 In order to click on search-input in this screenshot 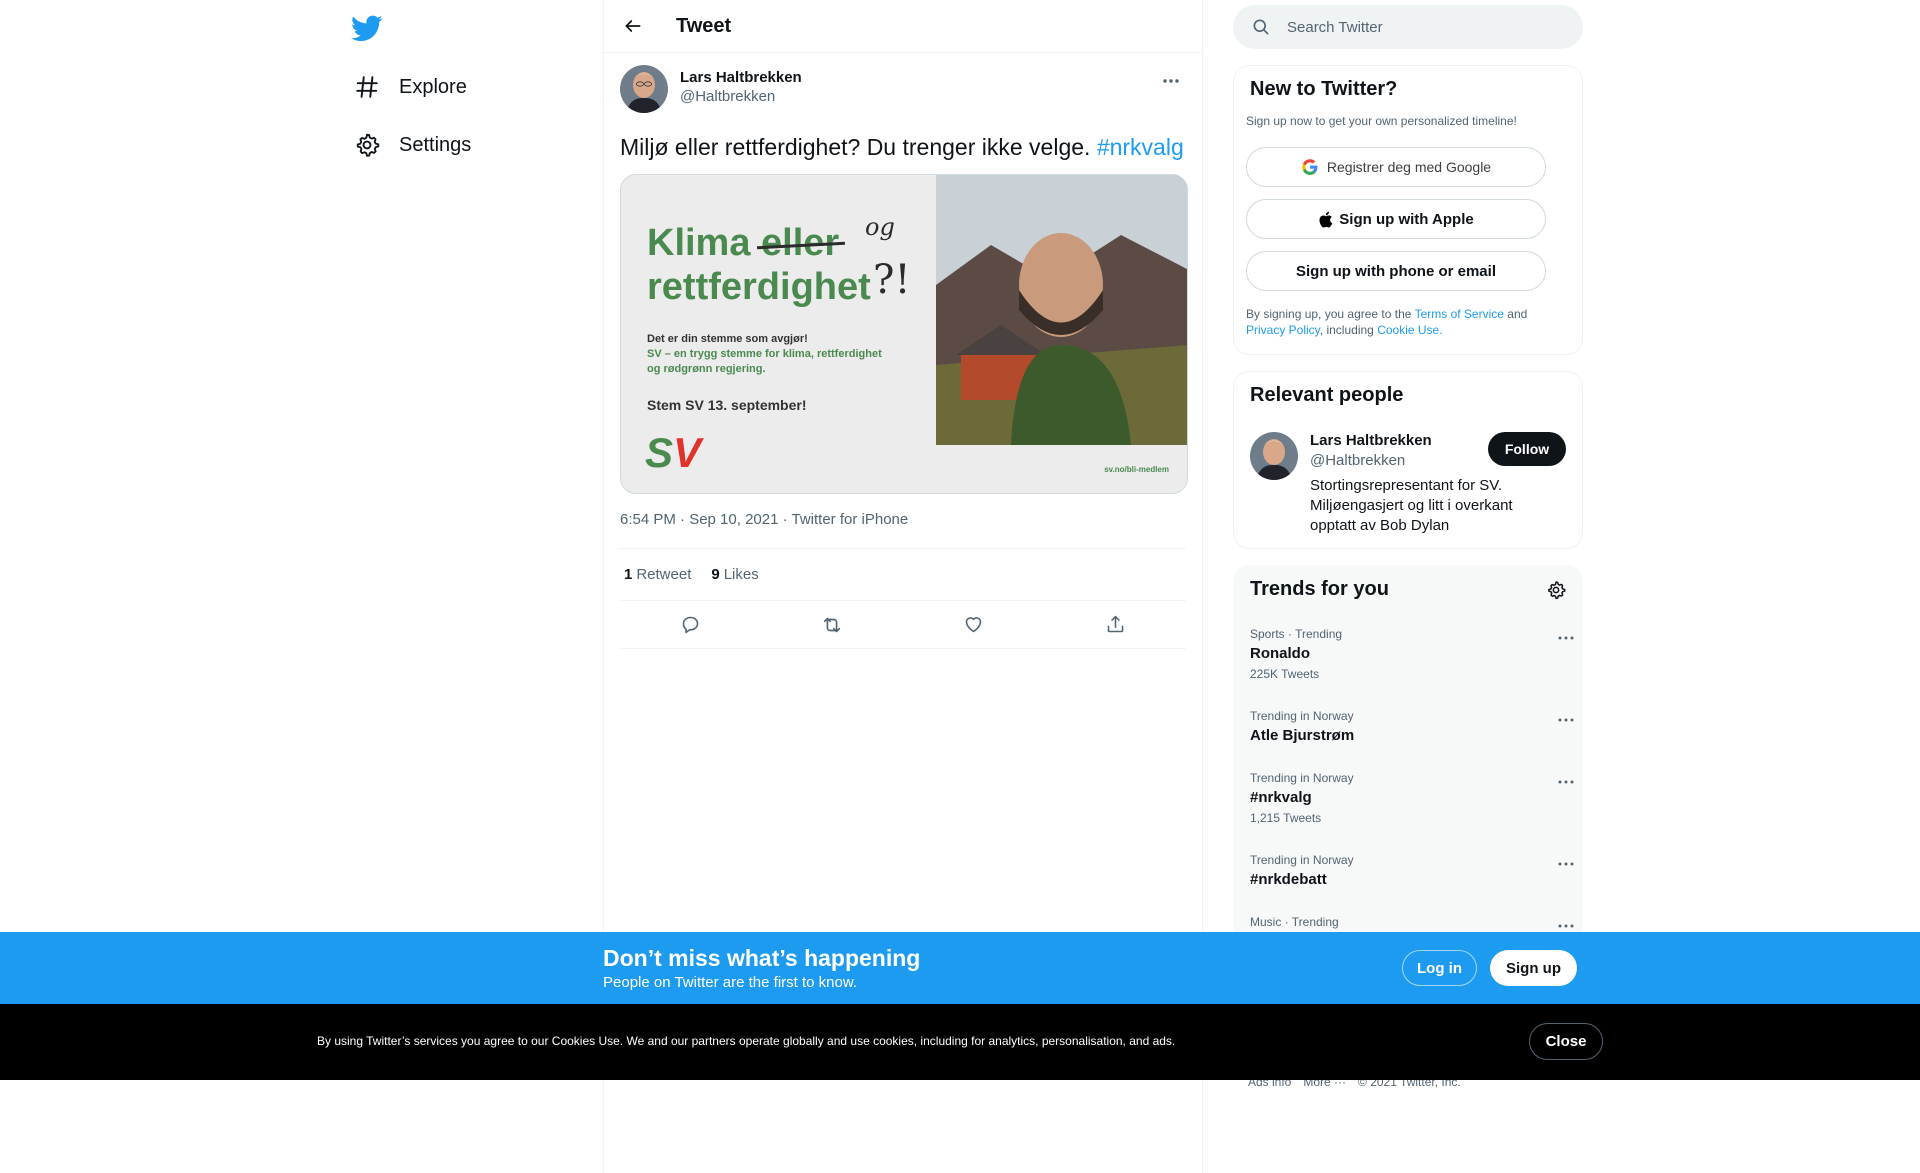, I will do `click(1417, 27)`.